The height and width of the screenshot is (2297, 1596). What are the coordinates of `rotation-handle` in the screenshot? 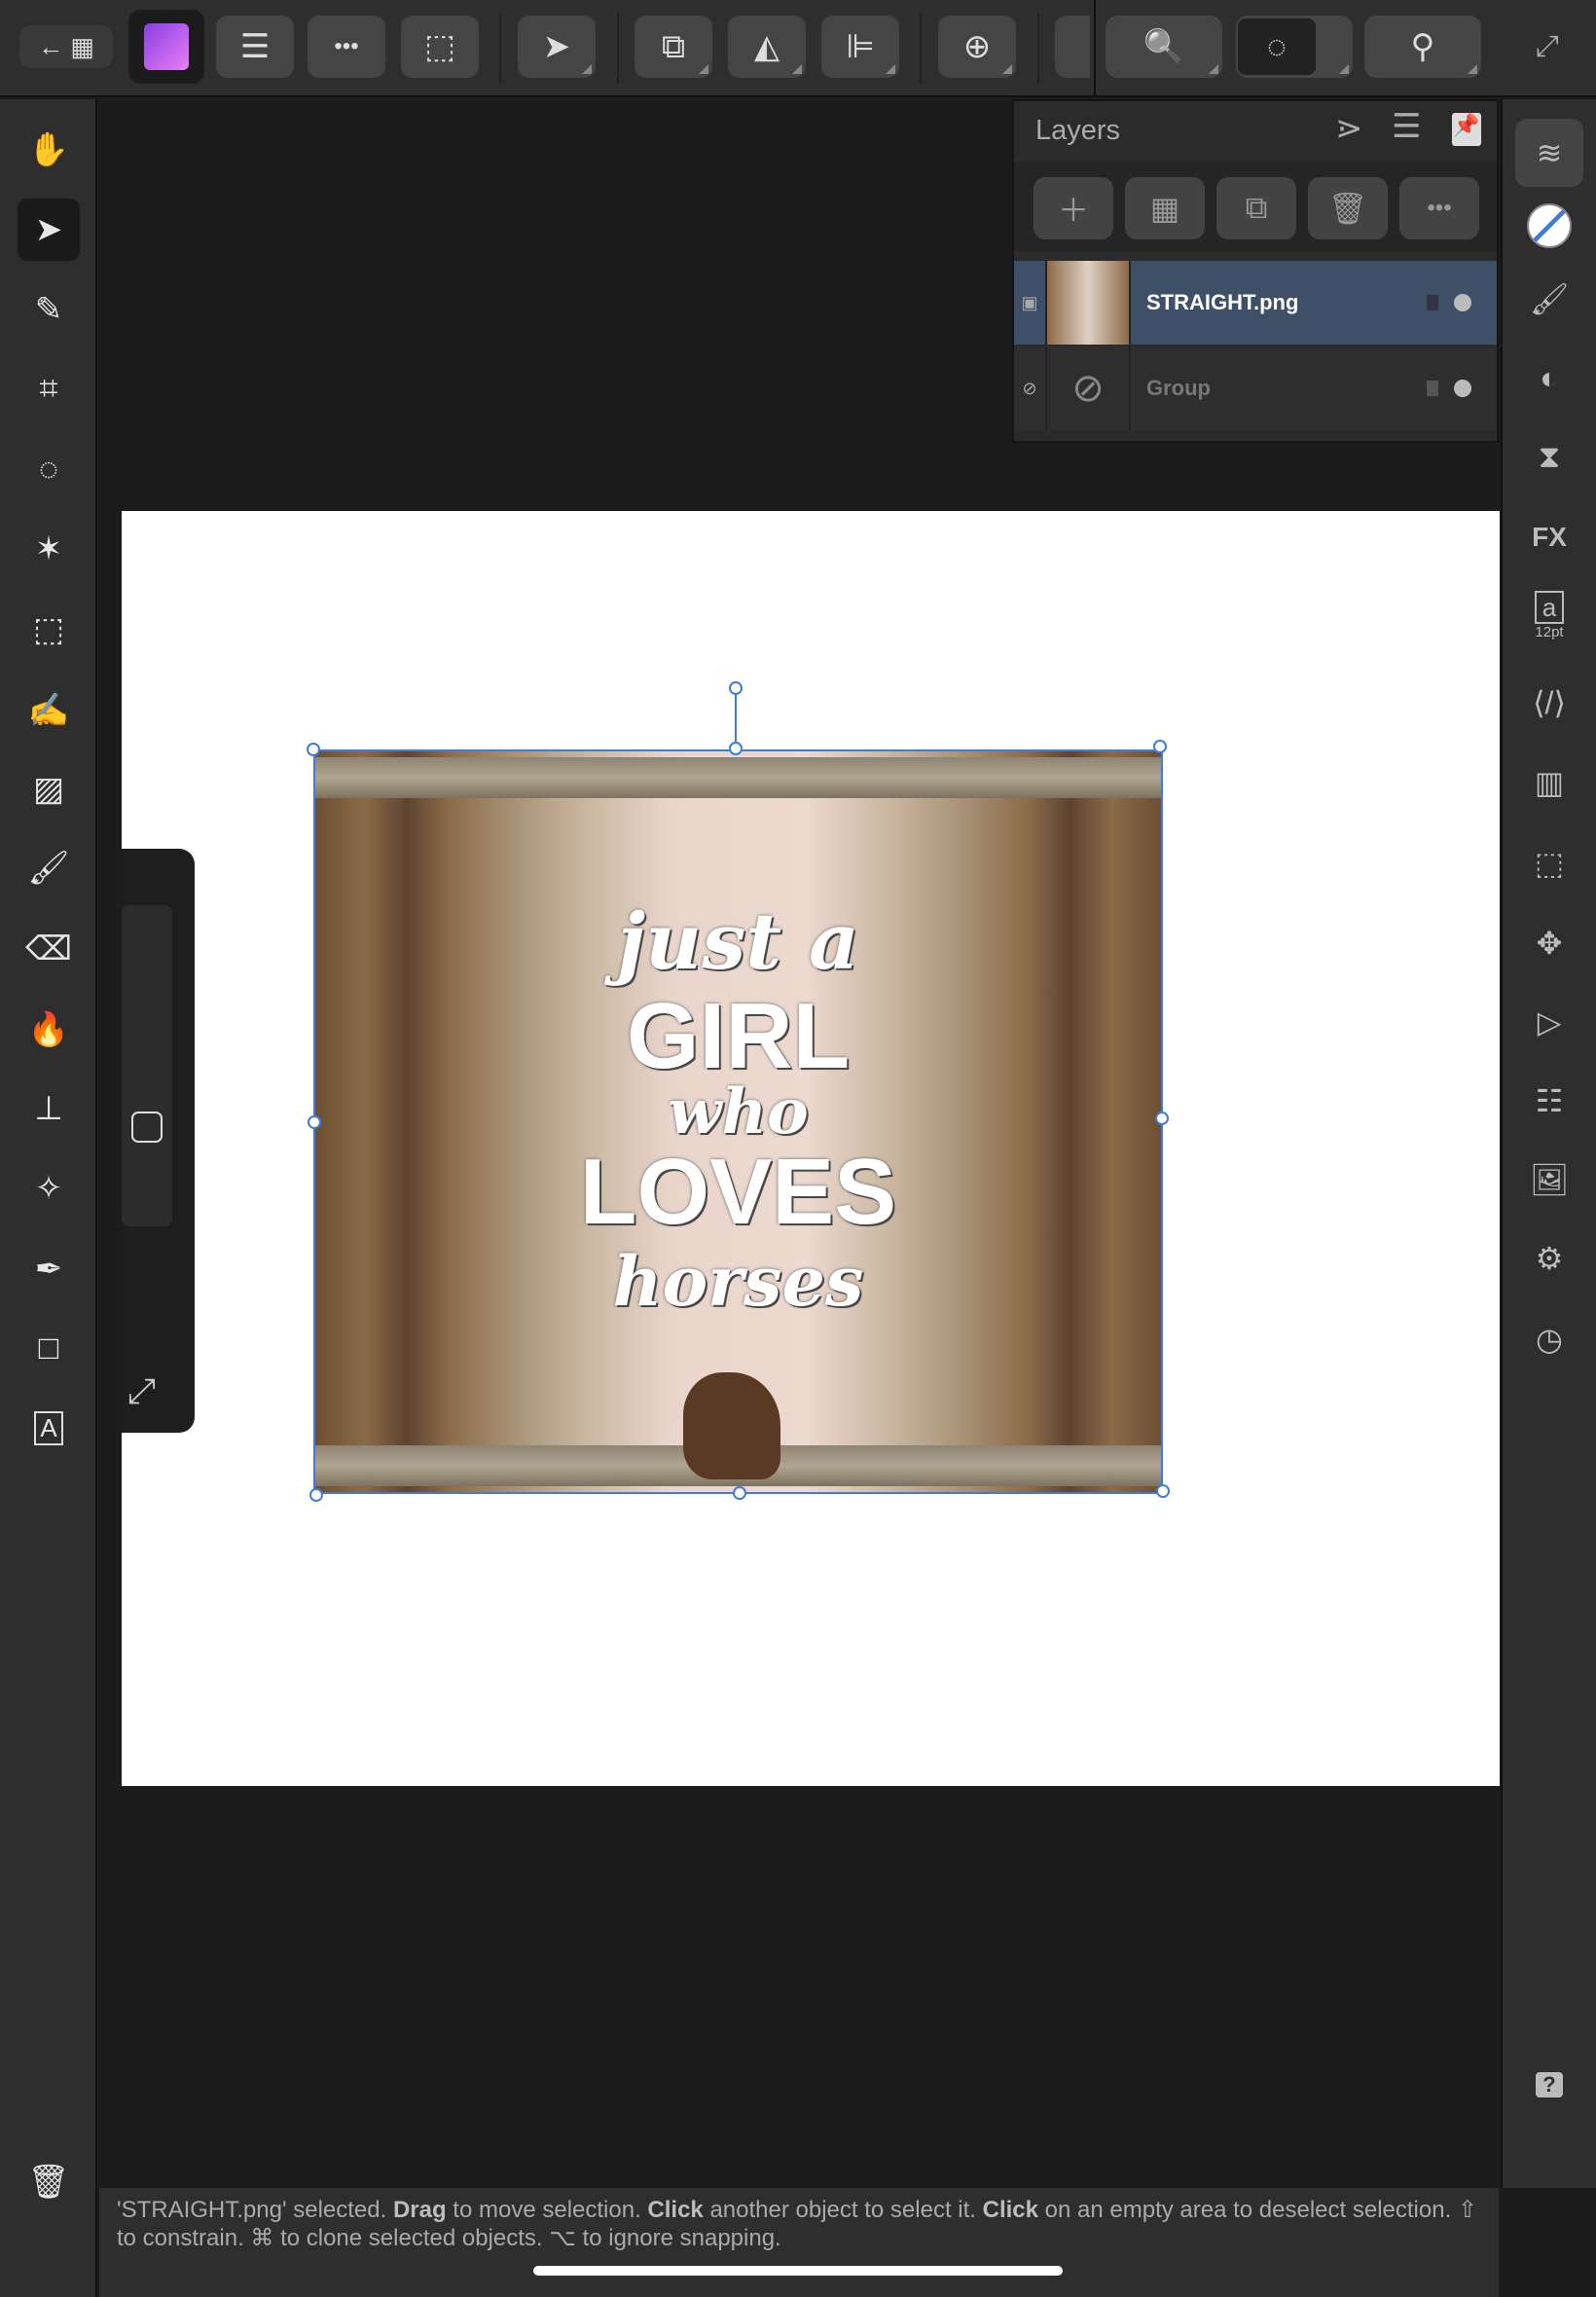 It's located at (736, 688).